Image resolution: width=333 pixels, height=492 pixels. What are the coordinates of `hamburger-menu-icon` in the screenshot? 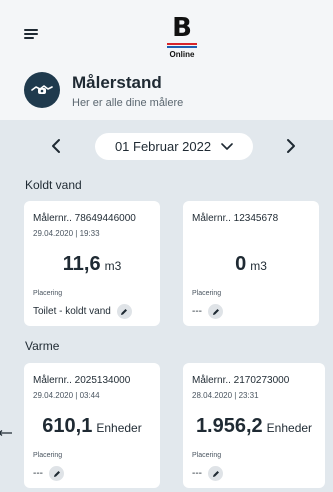 It's located at (31, 34).